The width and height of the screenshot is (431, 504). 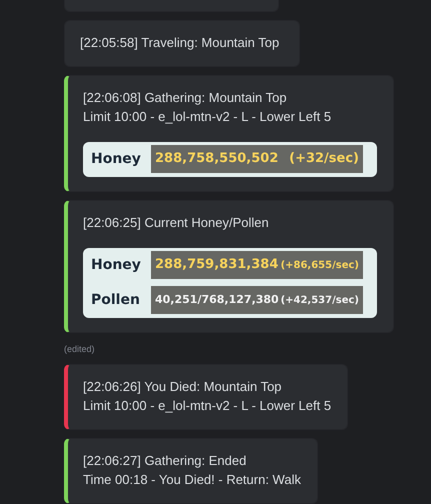 I want to click on embed-text: [22:05:58] Traveling: Mountain Top, so click(x=180, y=43).